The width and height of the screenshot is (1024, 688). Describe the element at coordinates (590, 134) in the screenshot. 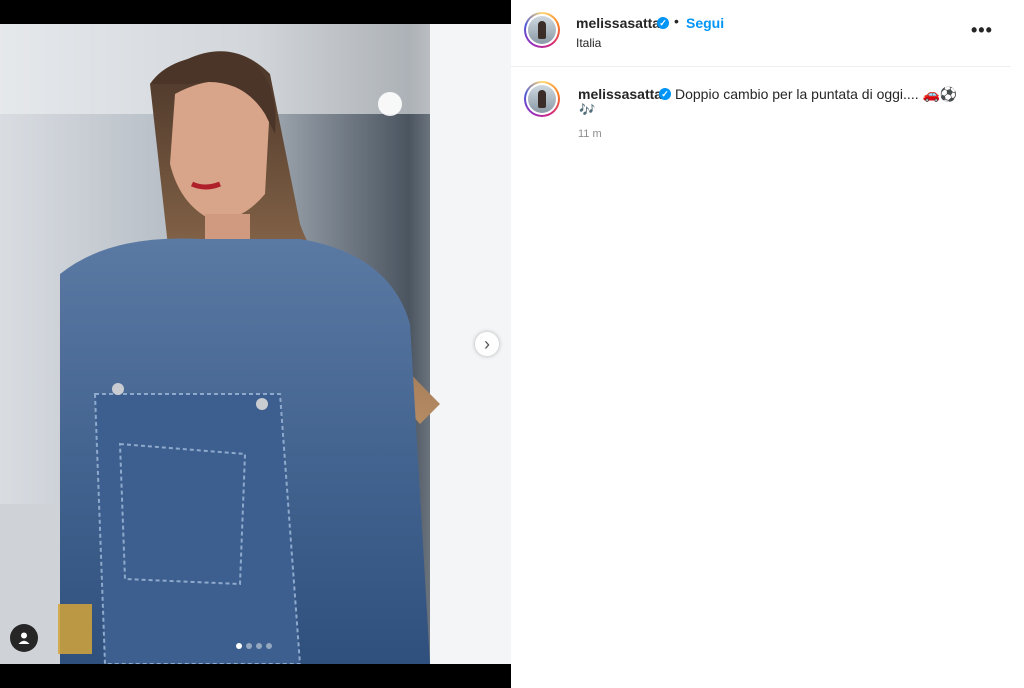

I see `post-timestamp: 11 m` at that location.